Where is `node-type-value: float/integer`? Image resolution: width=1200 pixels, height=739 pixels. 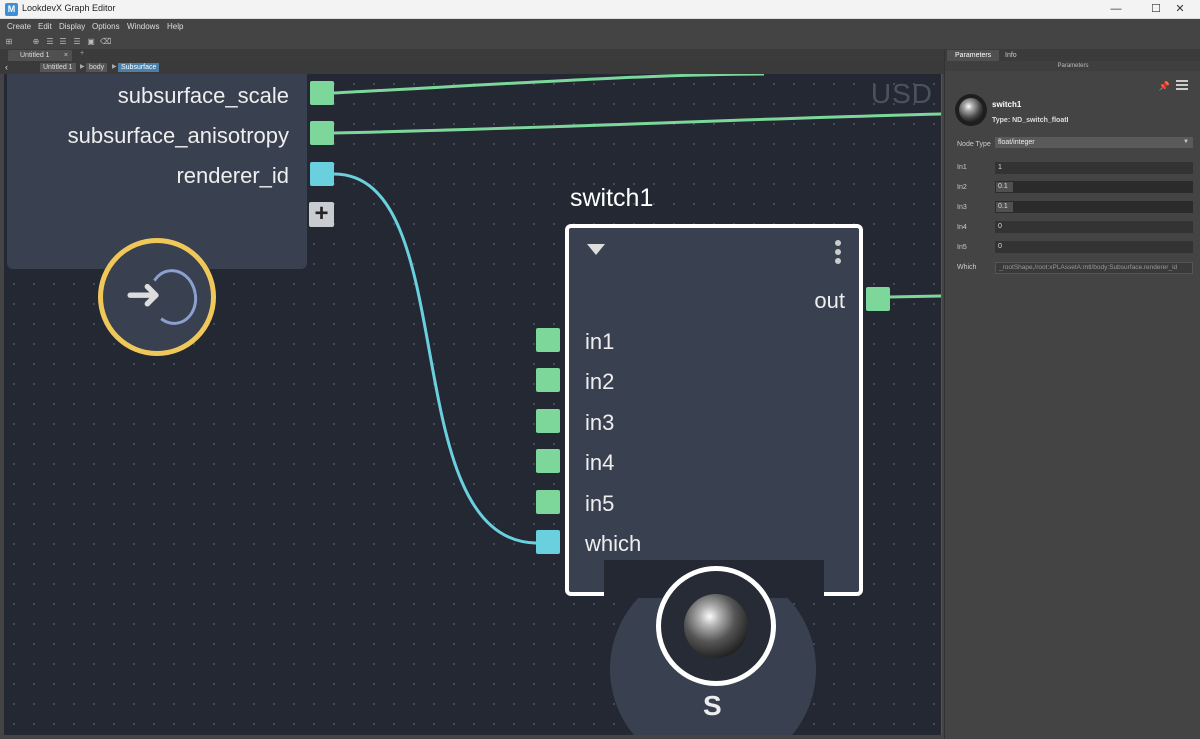 node-type-value: float/integer is located at coordinates (1016, 142).